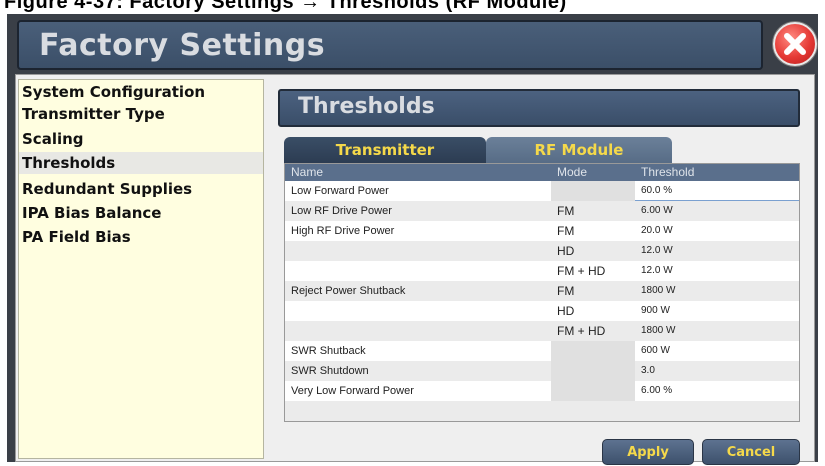 This screenshot has height=466, width=825. What do you see at coordinates (141, 213) in the screenshot?
I see `sidebar-item-ipa-bias-balance: IPA Bias Balance` at bounding box center [141, 213].